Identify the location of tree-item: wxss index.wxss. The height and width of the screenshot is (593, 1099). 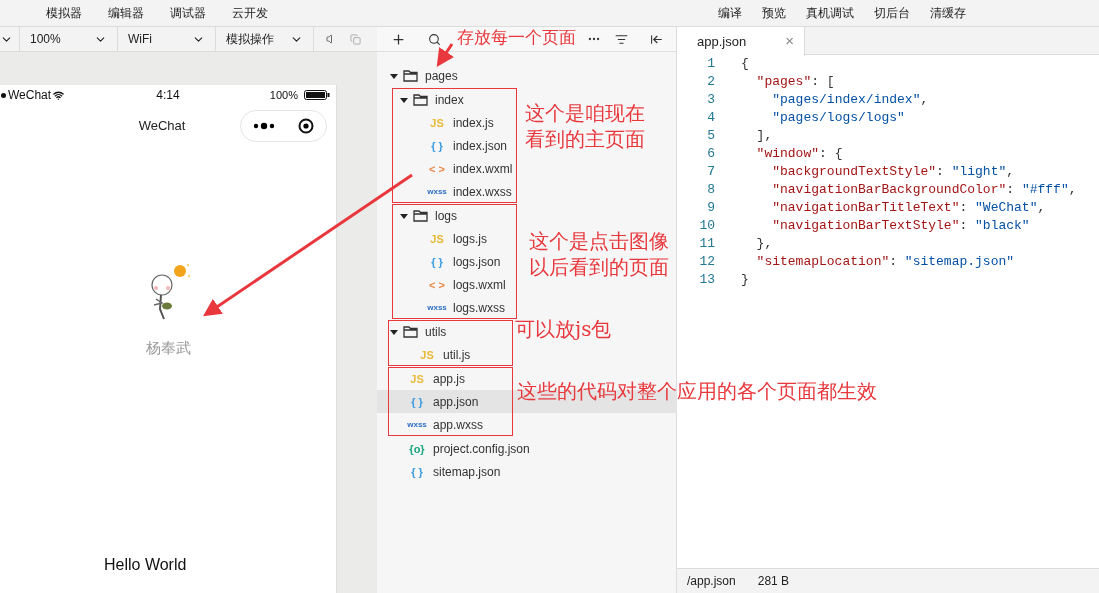
(454, 191).